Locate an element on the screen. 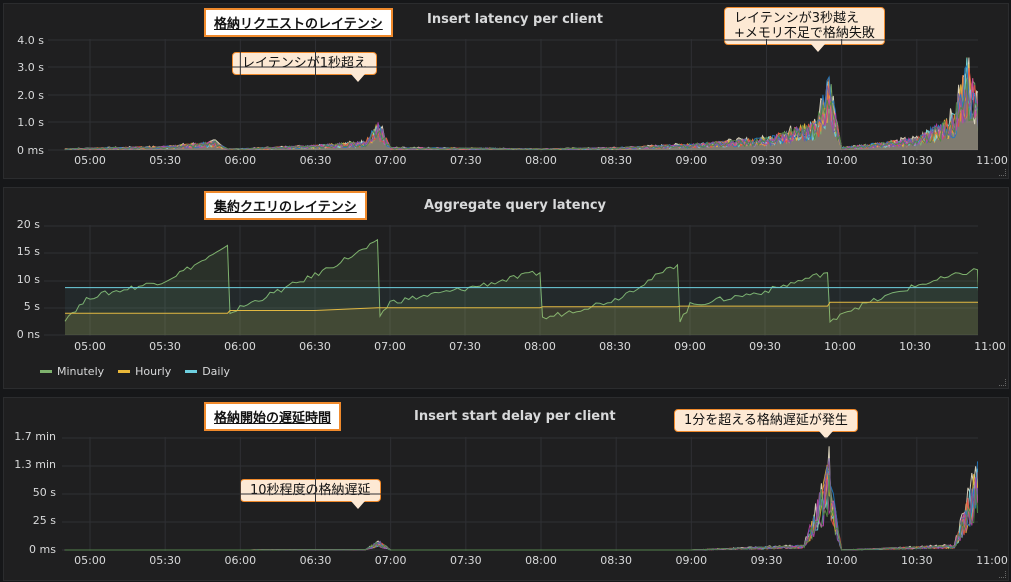  legend-item-daily: Daily is located at coordinates (207, 371).